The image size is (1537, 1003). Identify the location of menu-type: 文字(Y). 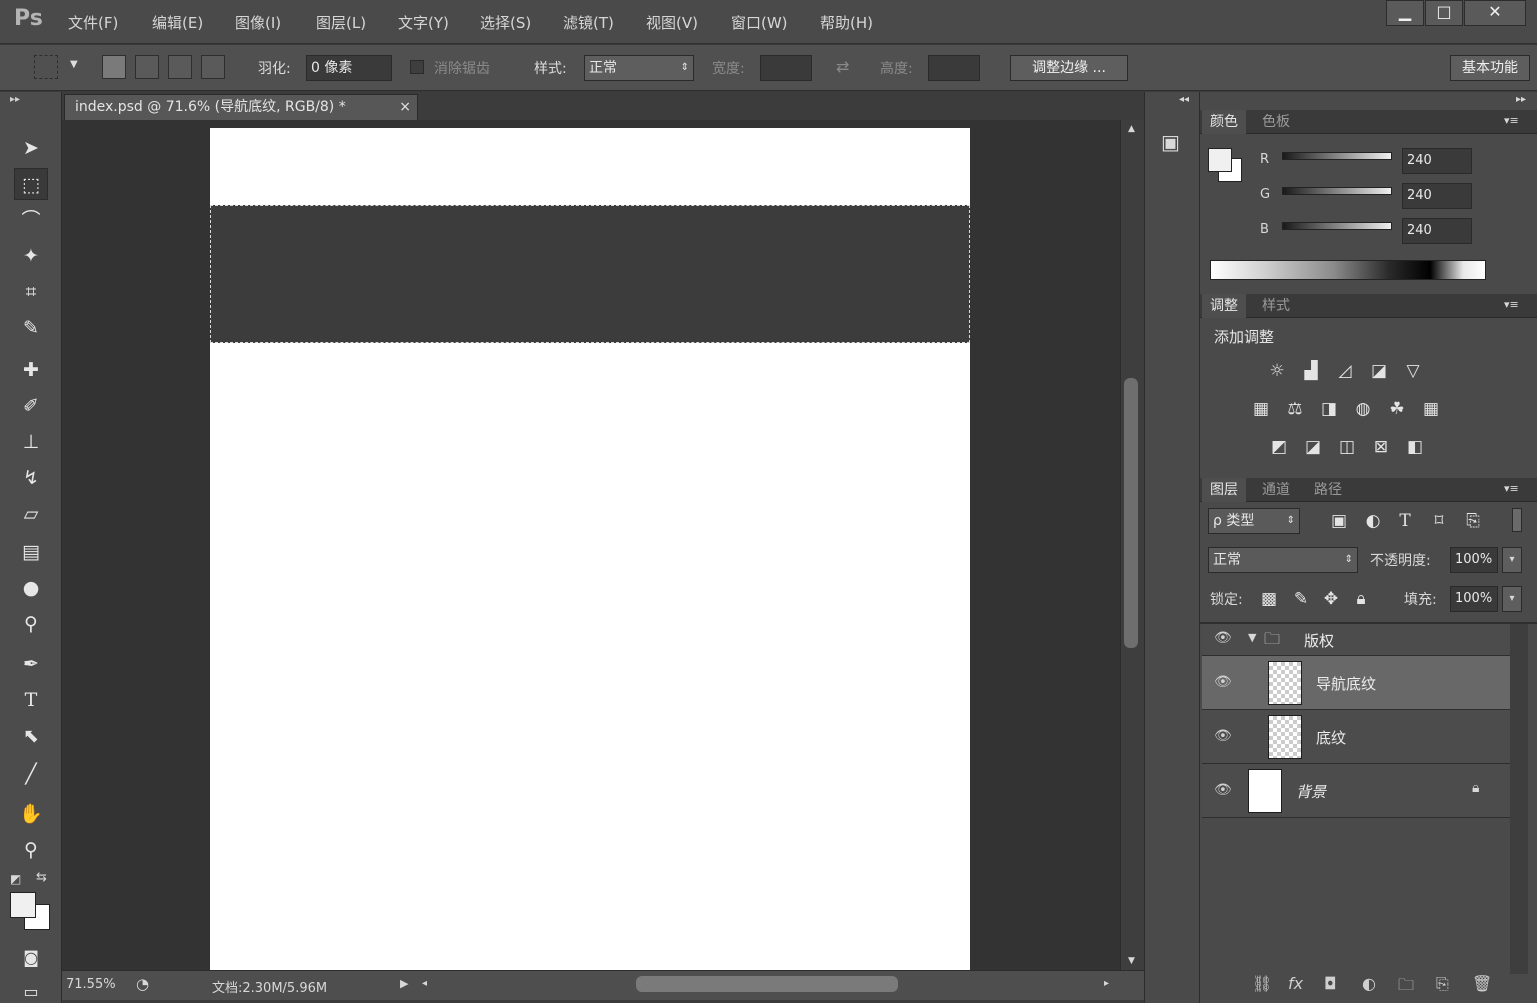
(423, 22).